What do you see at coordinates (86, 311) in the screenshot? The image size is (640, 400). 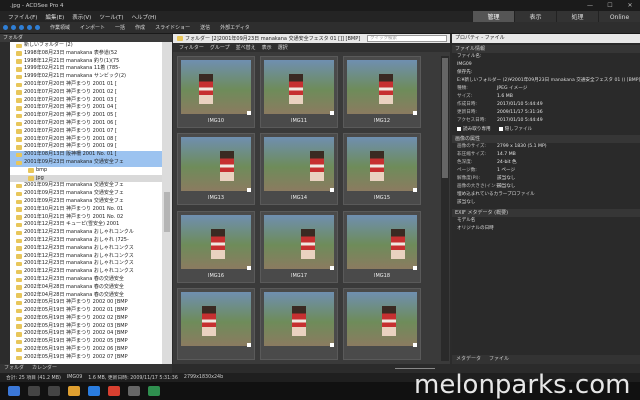 I see `folder-row: 2002年05月19日 神戸まつり 2002 01 [BMP` at bounding box center [86, 311].